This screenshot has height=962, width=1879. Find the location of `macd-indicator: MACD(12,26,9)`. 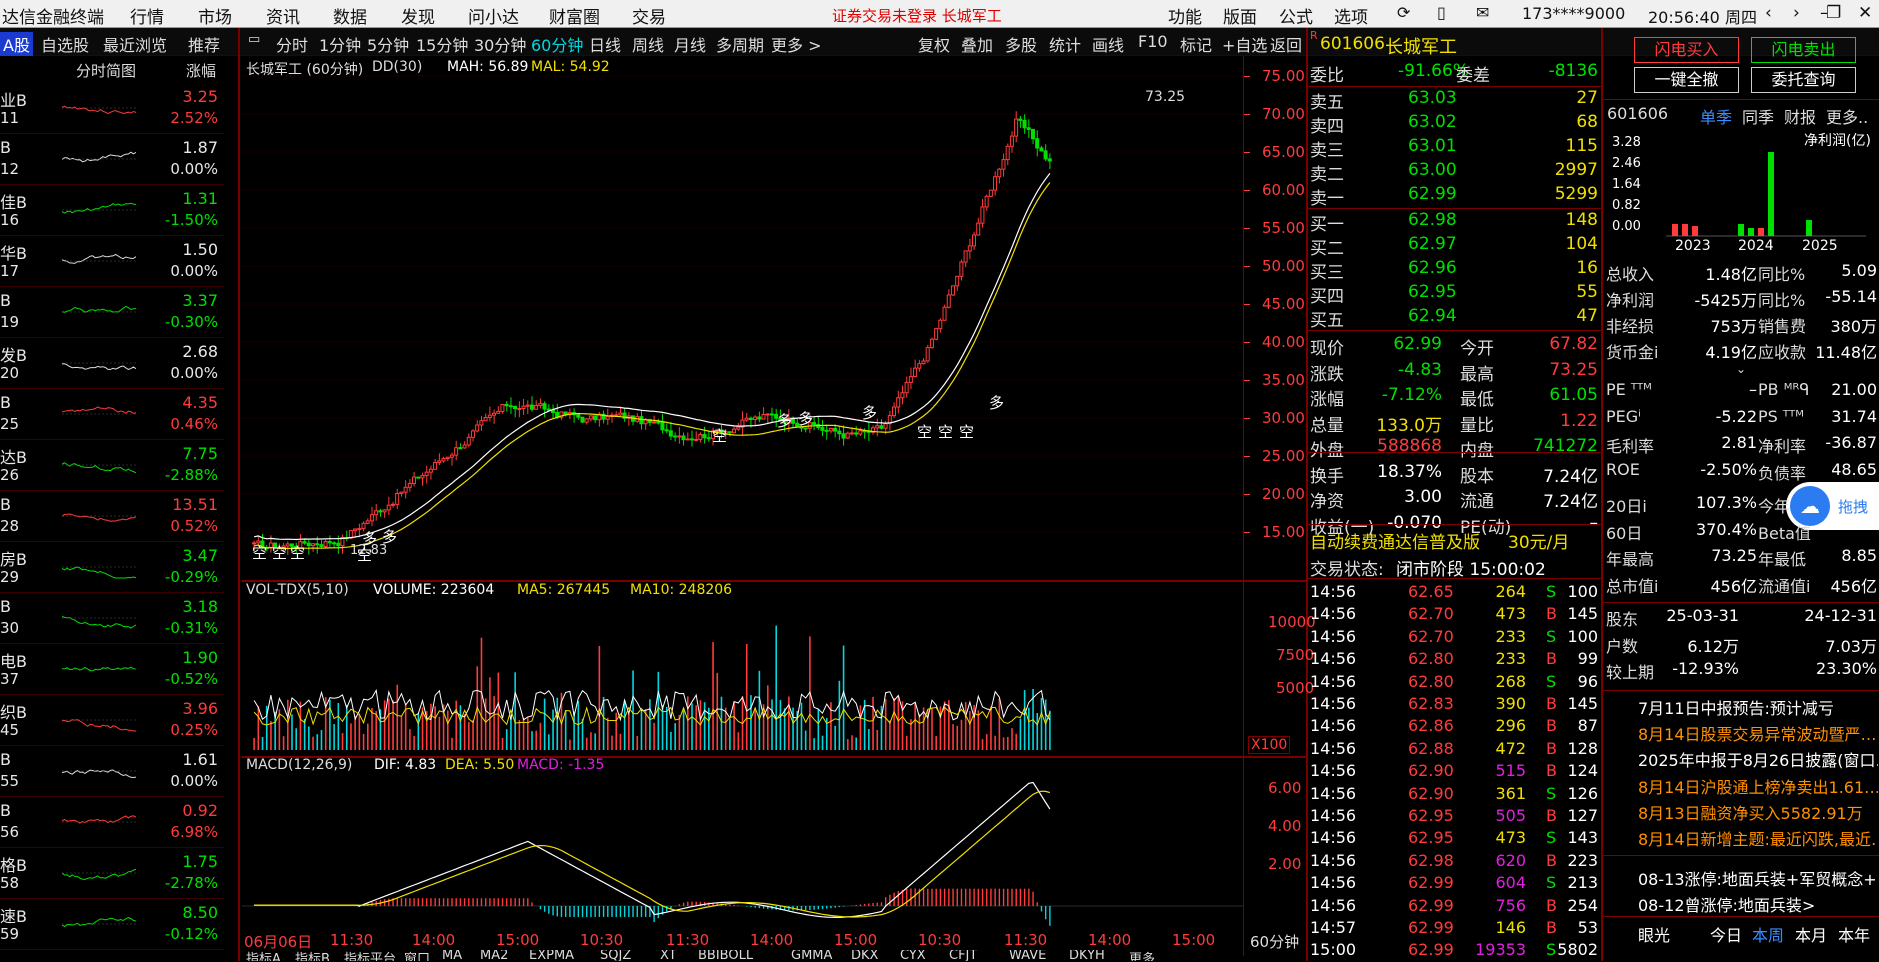

macd-indicator: MACD(12,26,9) is located at coordinates (299, 765).